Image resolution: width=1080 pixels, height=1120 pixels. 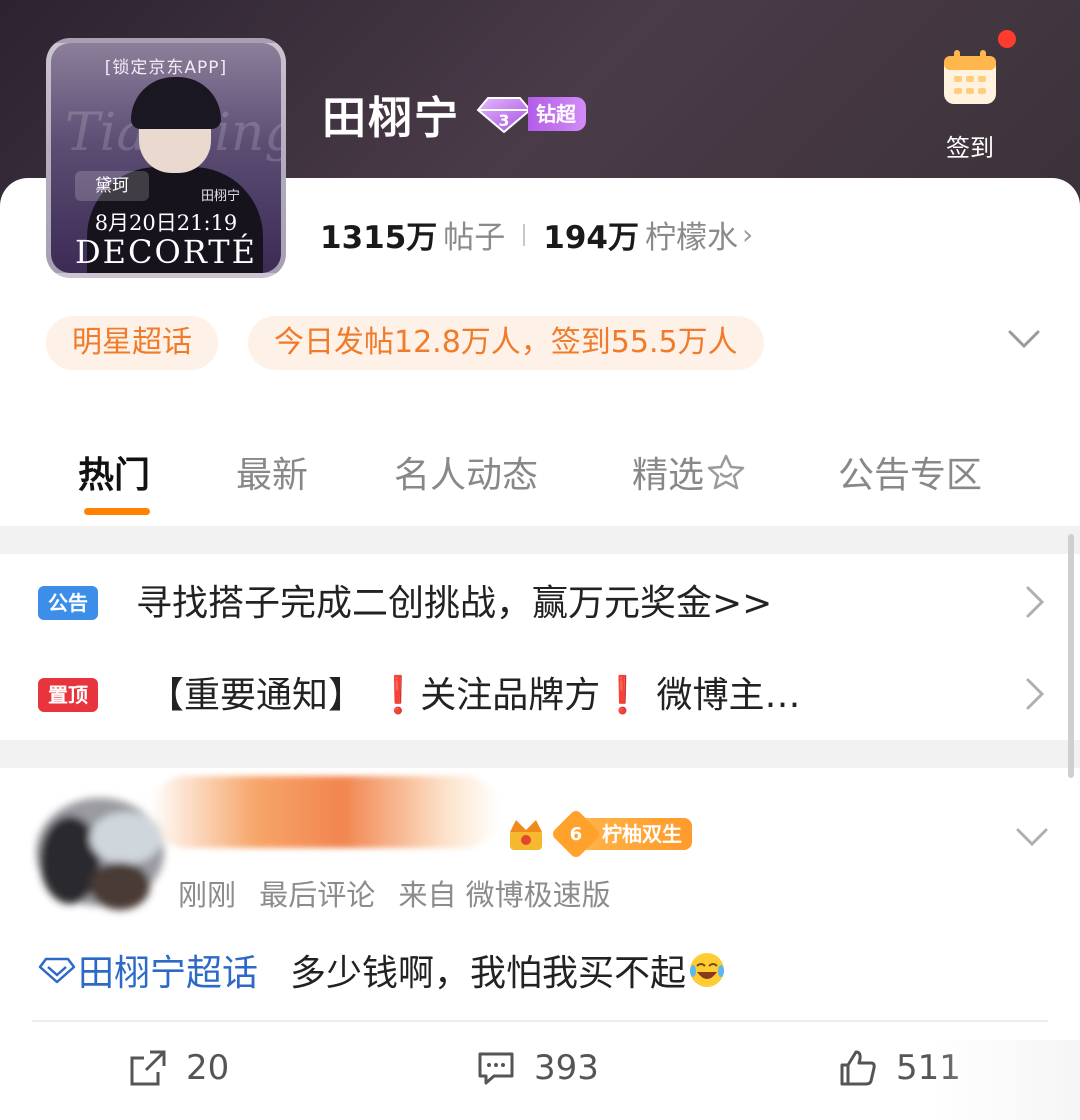 I want to click on comment-count: 393, so click(x=566, y=1068).